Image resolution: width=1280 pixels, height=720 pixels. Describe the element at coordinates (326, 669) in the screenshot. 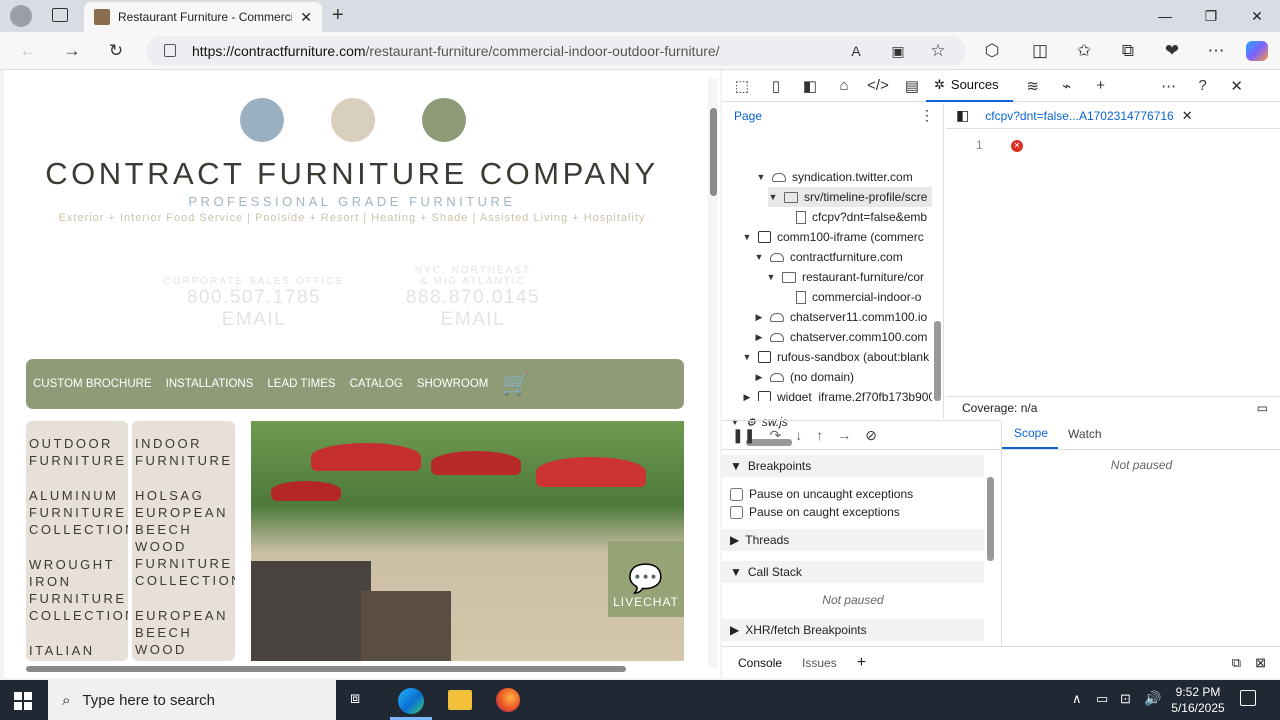

I see `horizontal-scroll-thumb` at that location.